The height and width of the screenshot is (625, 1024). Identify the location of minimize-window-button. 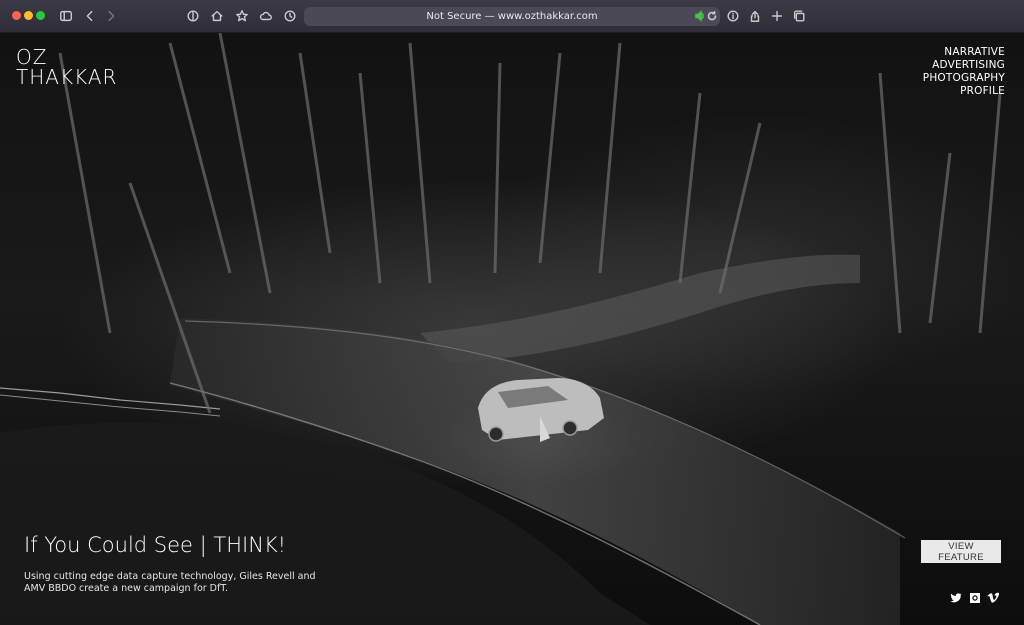
(28, 15).